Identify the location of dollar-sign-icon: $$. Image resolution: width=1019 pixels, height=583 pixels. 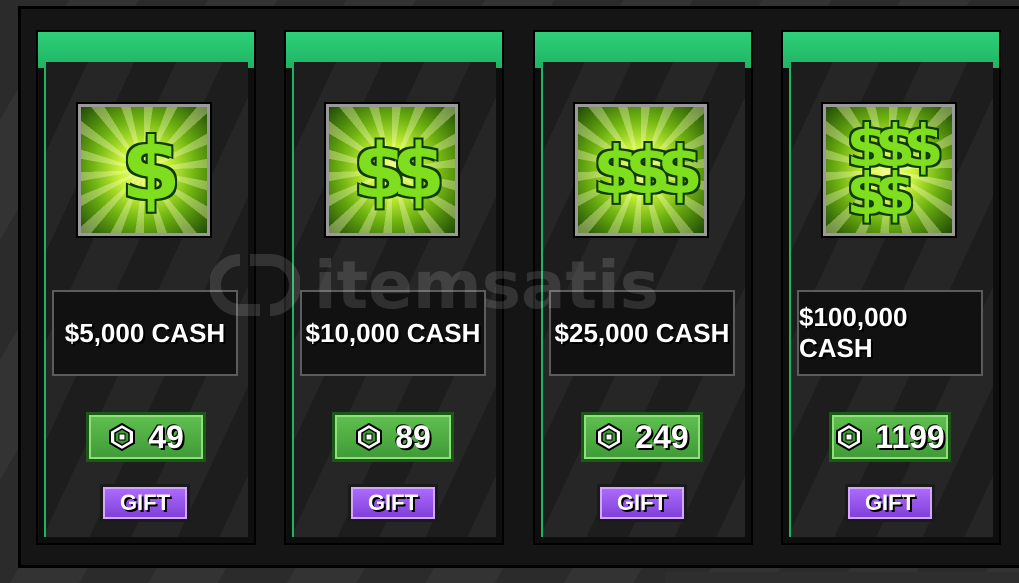
(392, 170).